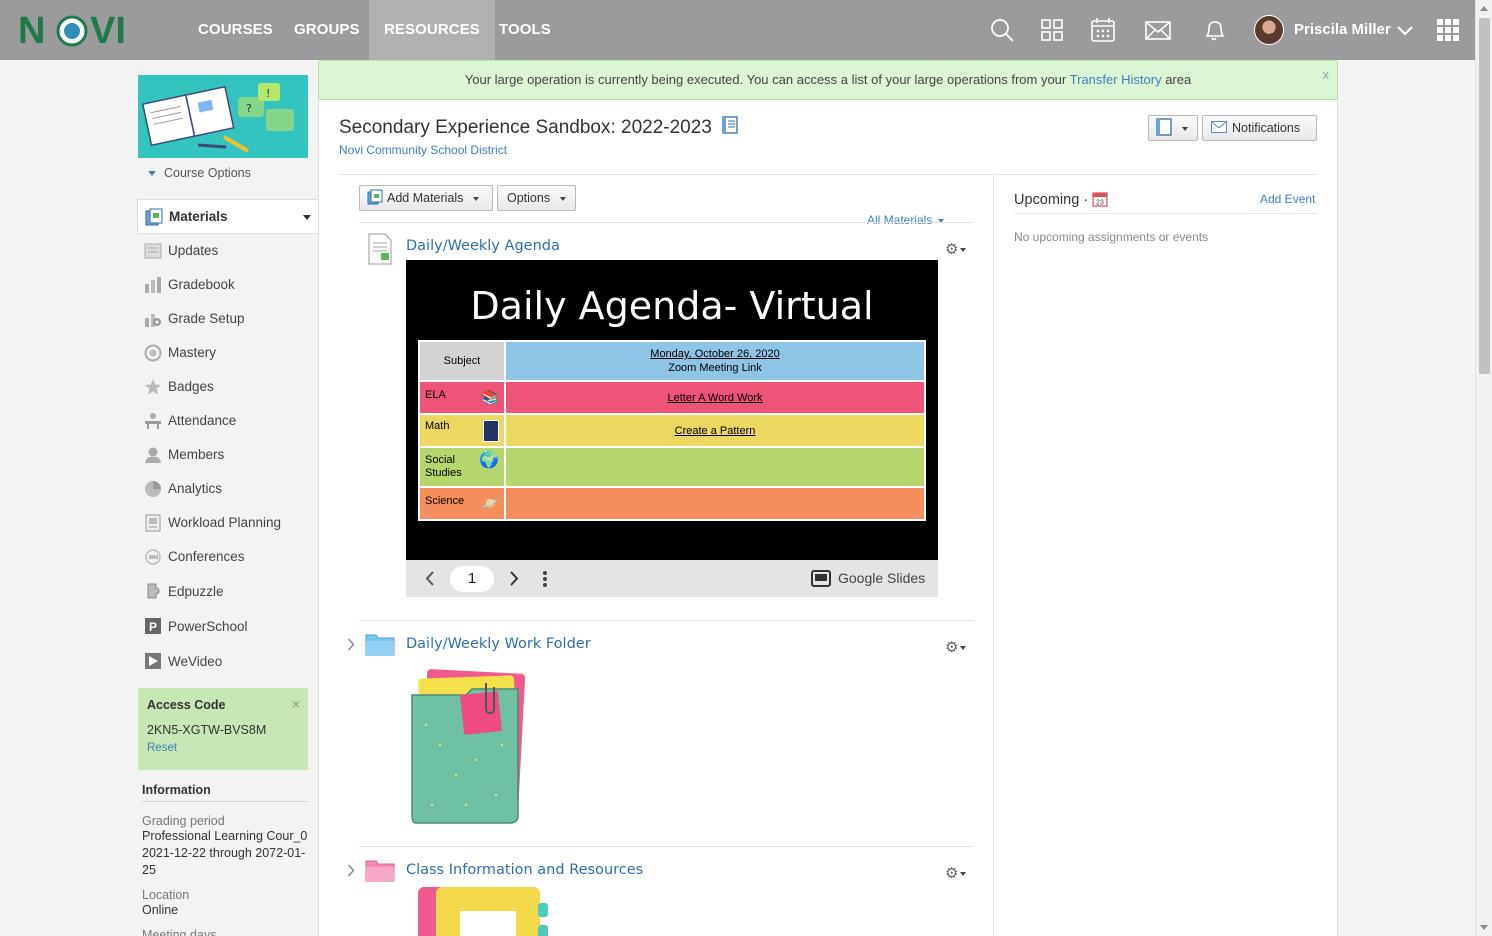 The width and height of the screenshot is (1492, 936). I want to click on sidebar-item-wevideo: WeVideo, so click(228, 661).